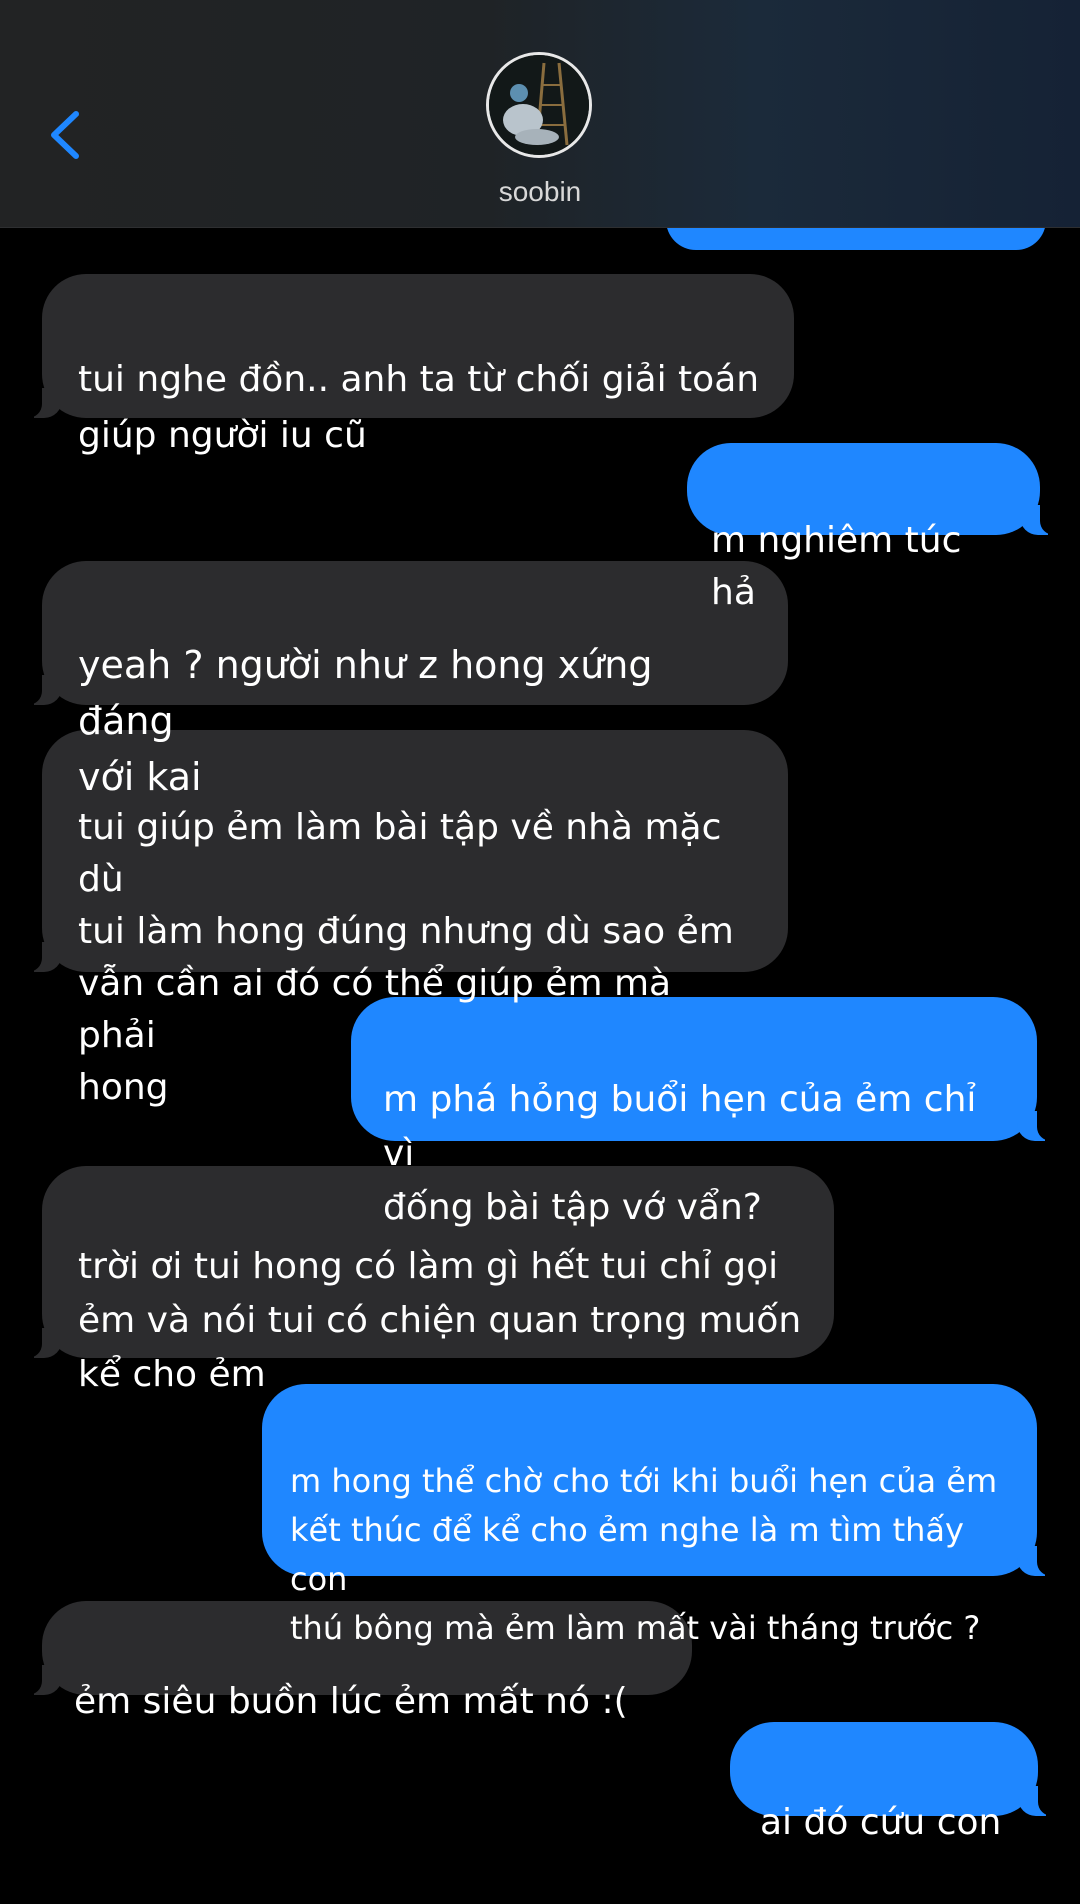  I want to click on message-text: ẻm siêu buồn lúc ẻm mất nó :(, so click(351, 1701).